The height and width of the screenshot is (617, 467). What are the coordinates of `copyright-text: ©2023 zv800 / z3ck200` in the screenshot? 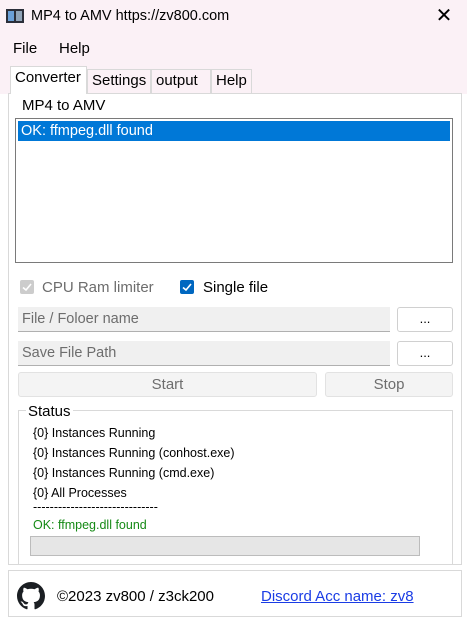 It's located at (135, 596).